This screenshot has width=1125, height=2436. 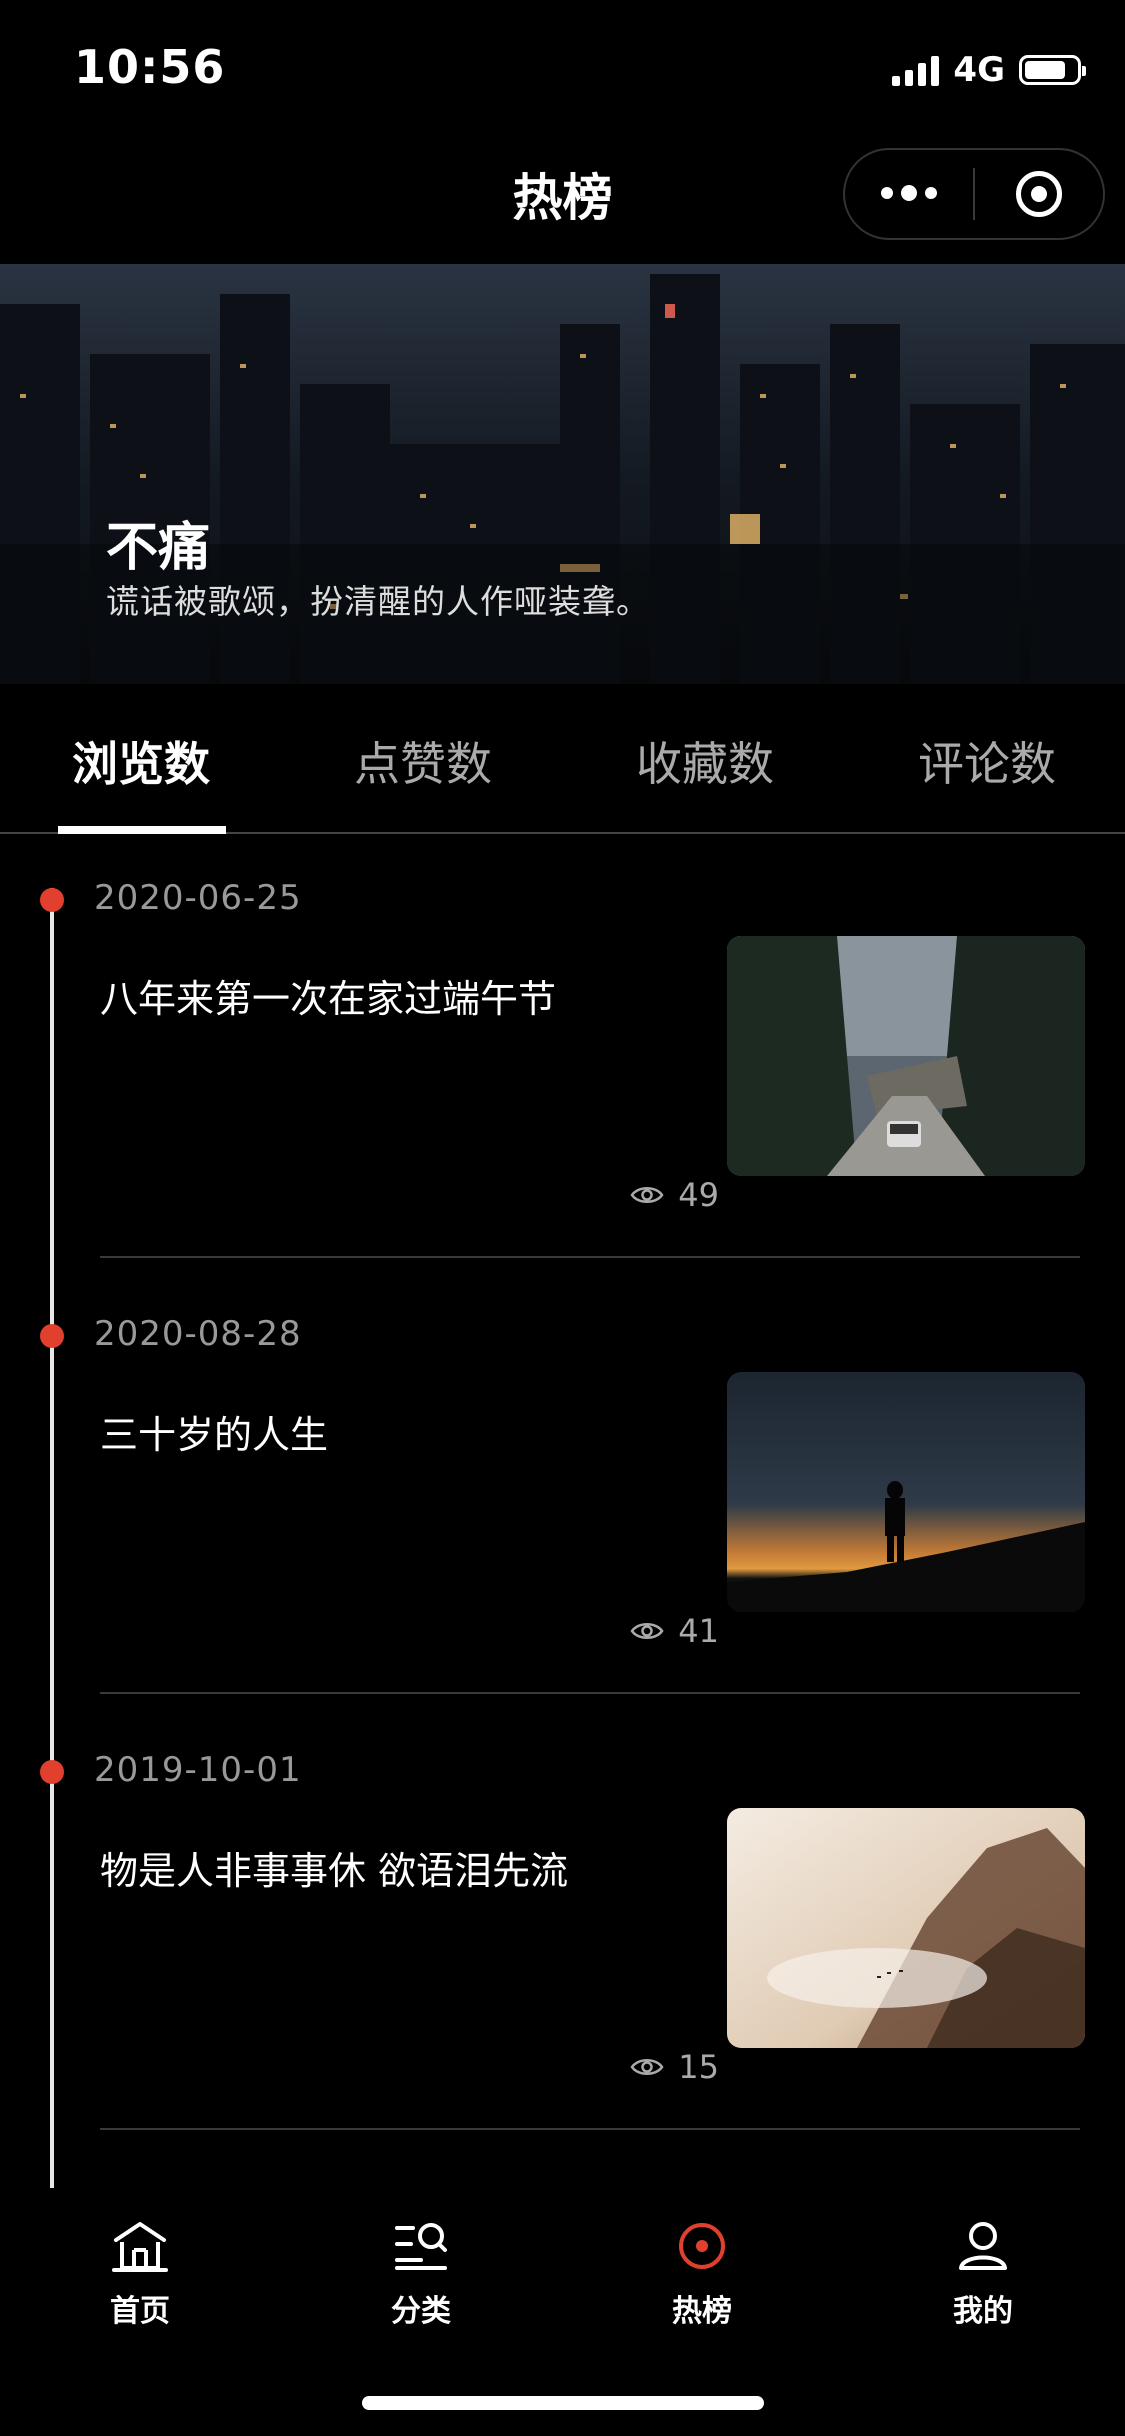 I want to click on tabbar-label: 热榜, so click(x=702, y=2311).